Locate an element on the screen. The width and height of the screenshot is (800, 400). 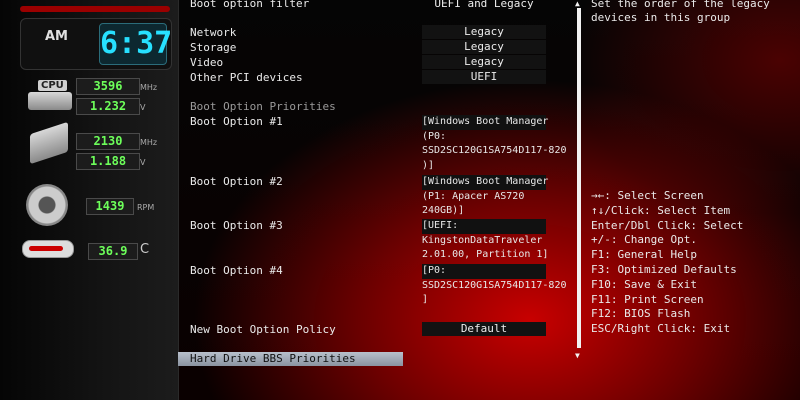
temperature-value: 36.9 is located at coordinates (113, 251).